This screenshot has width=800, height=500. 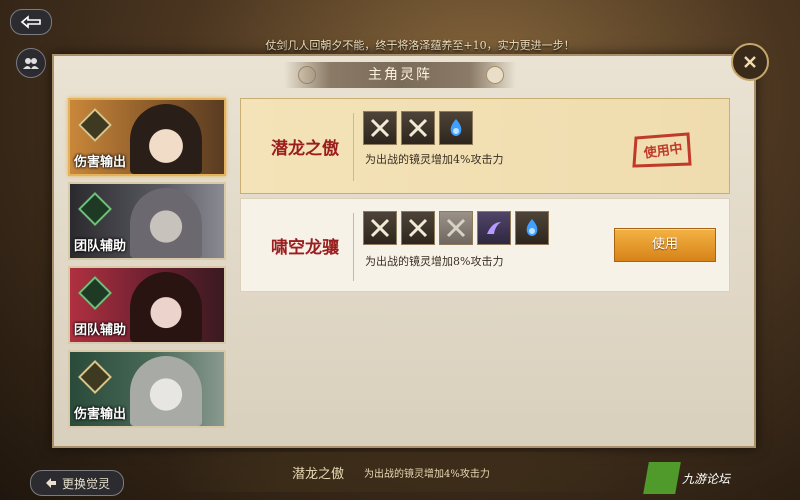 I want to click on friends-button, so click(x=31, y=63).